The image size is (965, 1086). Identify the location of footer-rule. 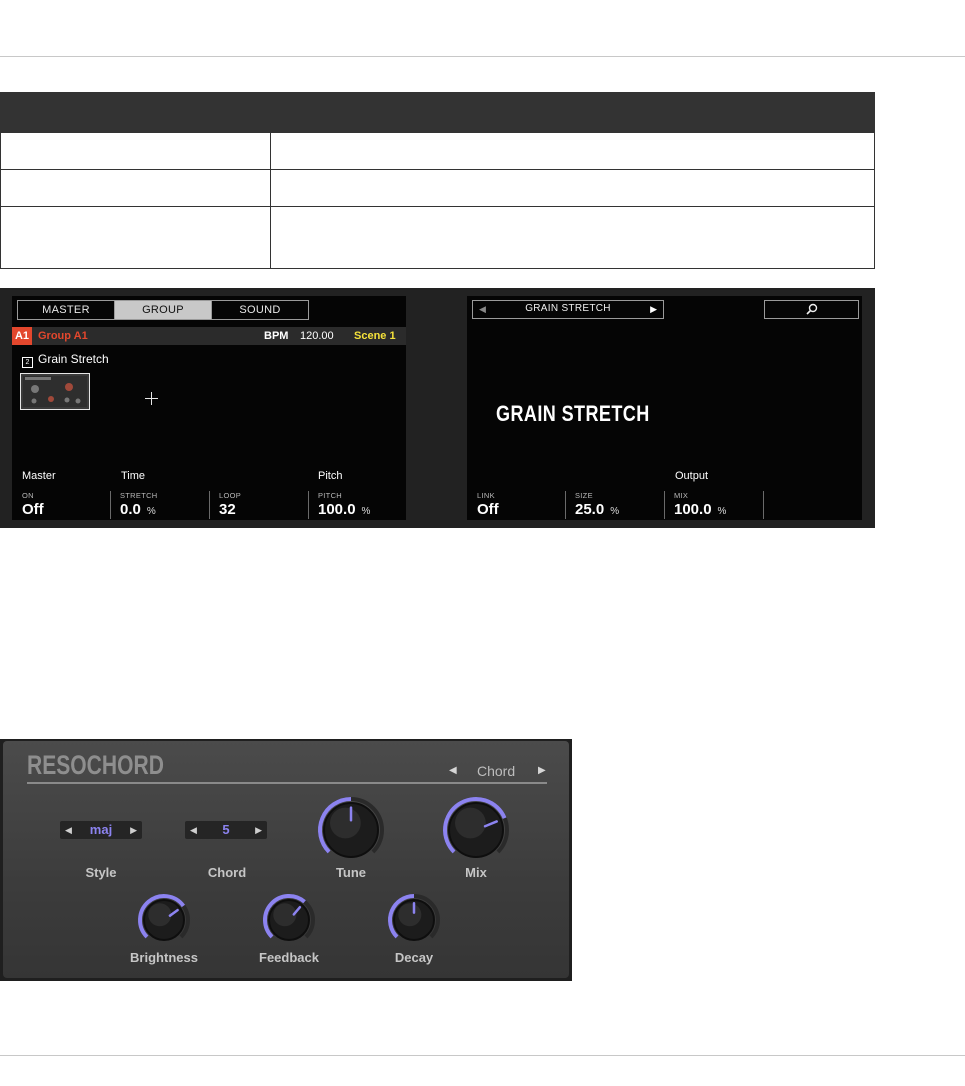
(482, 1055).